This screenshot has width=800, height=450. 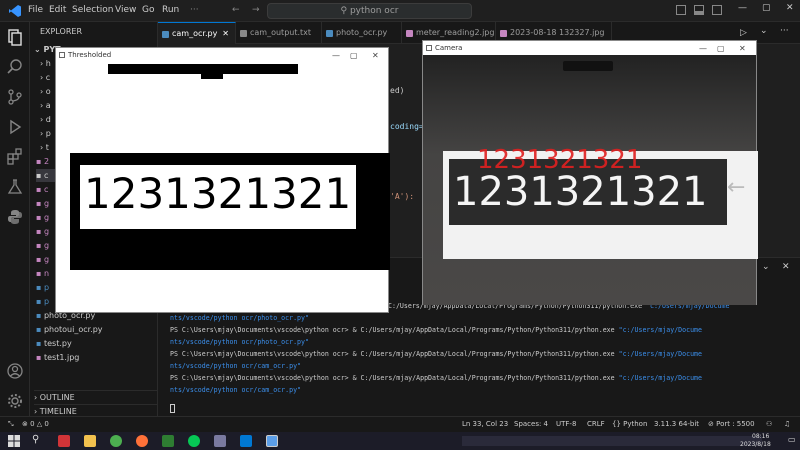 I want to click on extensions-icon, so click(x=15, y=157).